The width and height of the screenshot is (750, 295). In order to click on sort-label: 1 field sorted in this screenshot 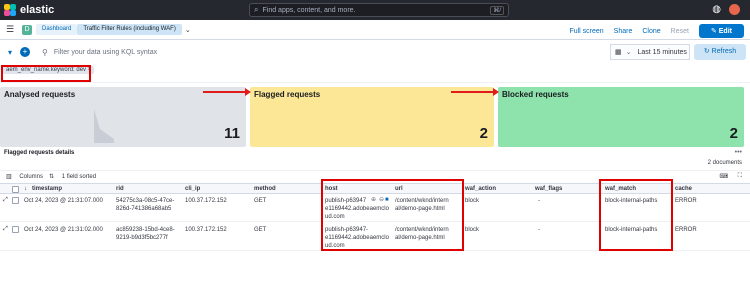, I will do `click(79, 177)`.